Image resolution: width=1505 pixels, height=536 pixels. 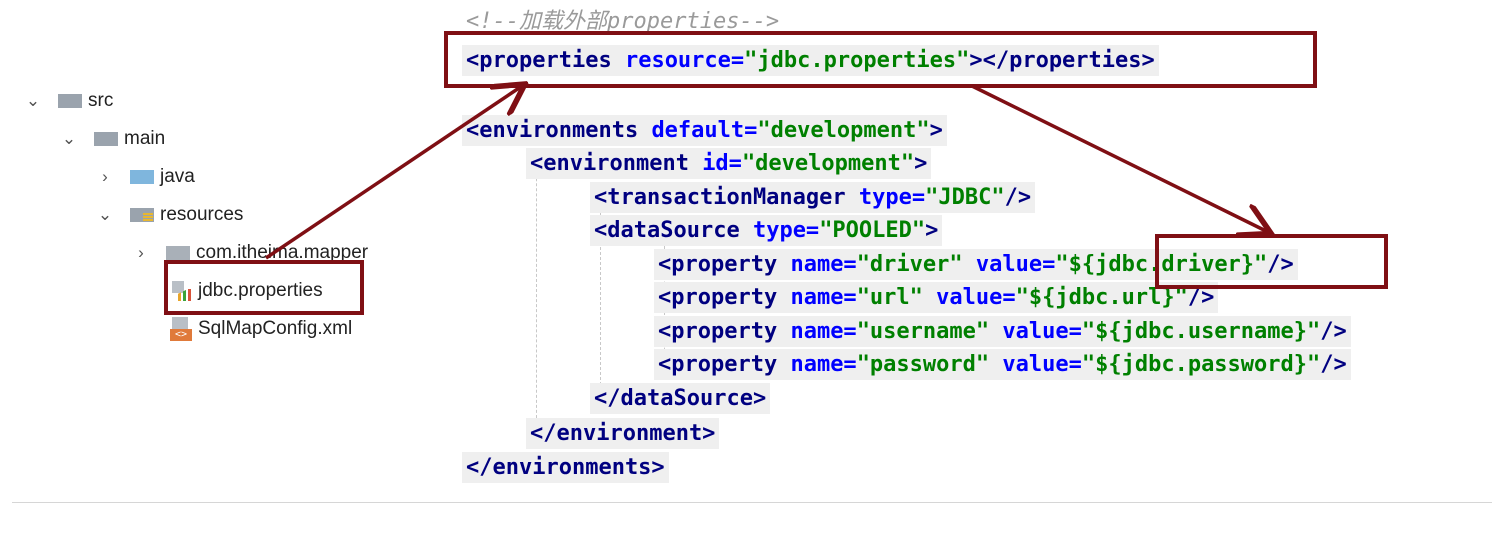 What do you see at coordinates (393, 173) in the screenshot?
I see `arrow-file-to-properties` at bounding box center [393, 173].